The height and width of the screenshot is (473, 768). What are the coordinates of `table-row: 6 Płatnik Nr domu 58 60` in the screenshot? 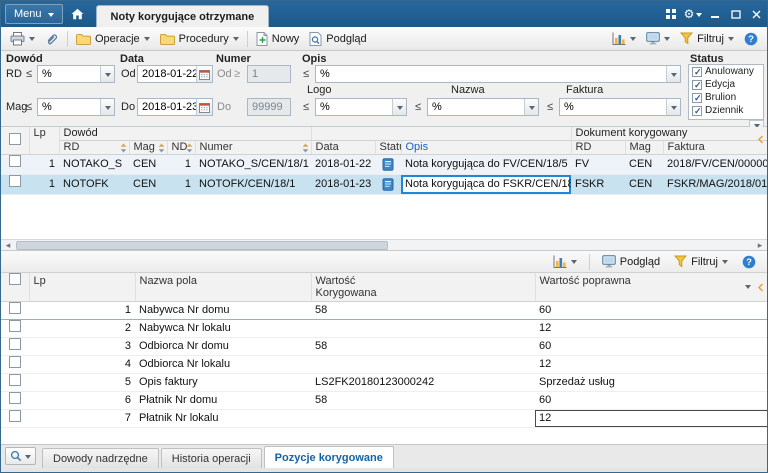 It's located at (384, 400).